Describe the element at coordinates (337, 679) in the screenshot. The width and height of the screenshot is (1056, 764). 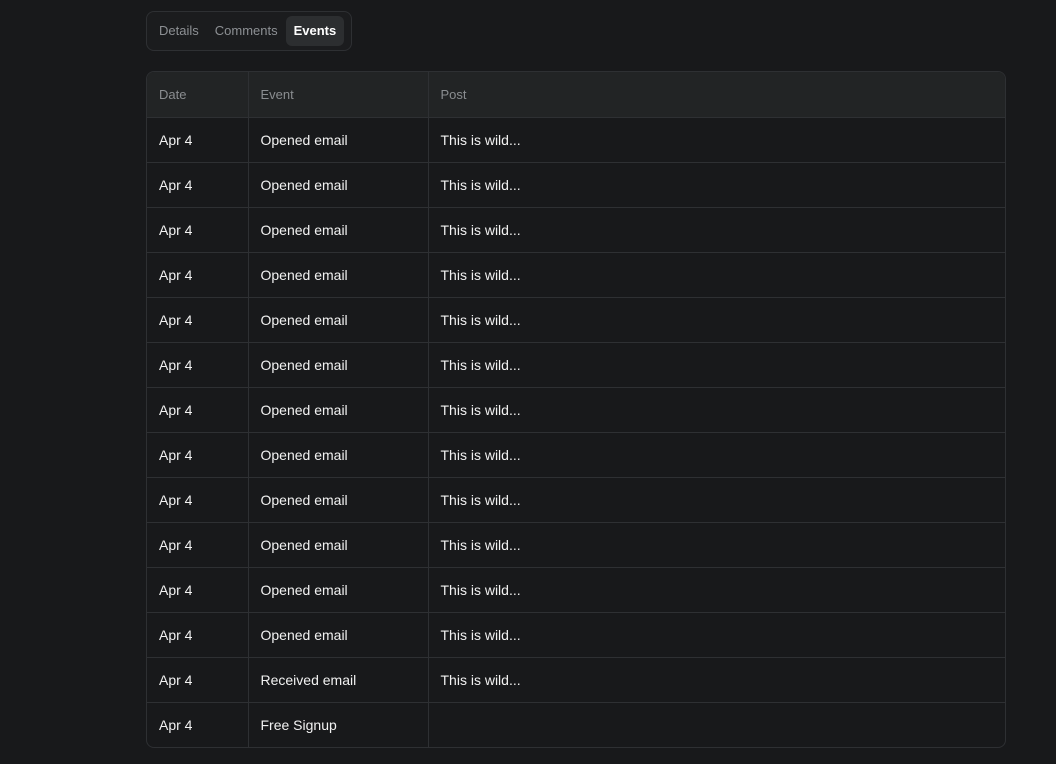
I see `event-cell: Received email` at that location.